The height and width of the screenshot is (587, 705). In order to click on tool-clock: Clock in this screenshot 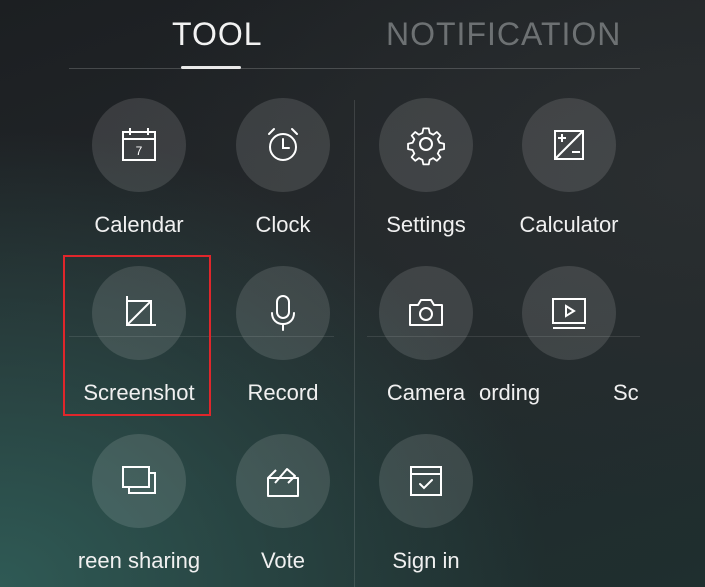, I will do `click(283, 173)`.